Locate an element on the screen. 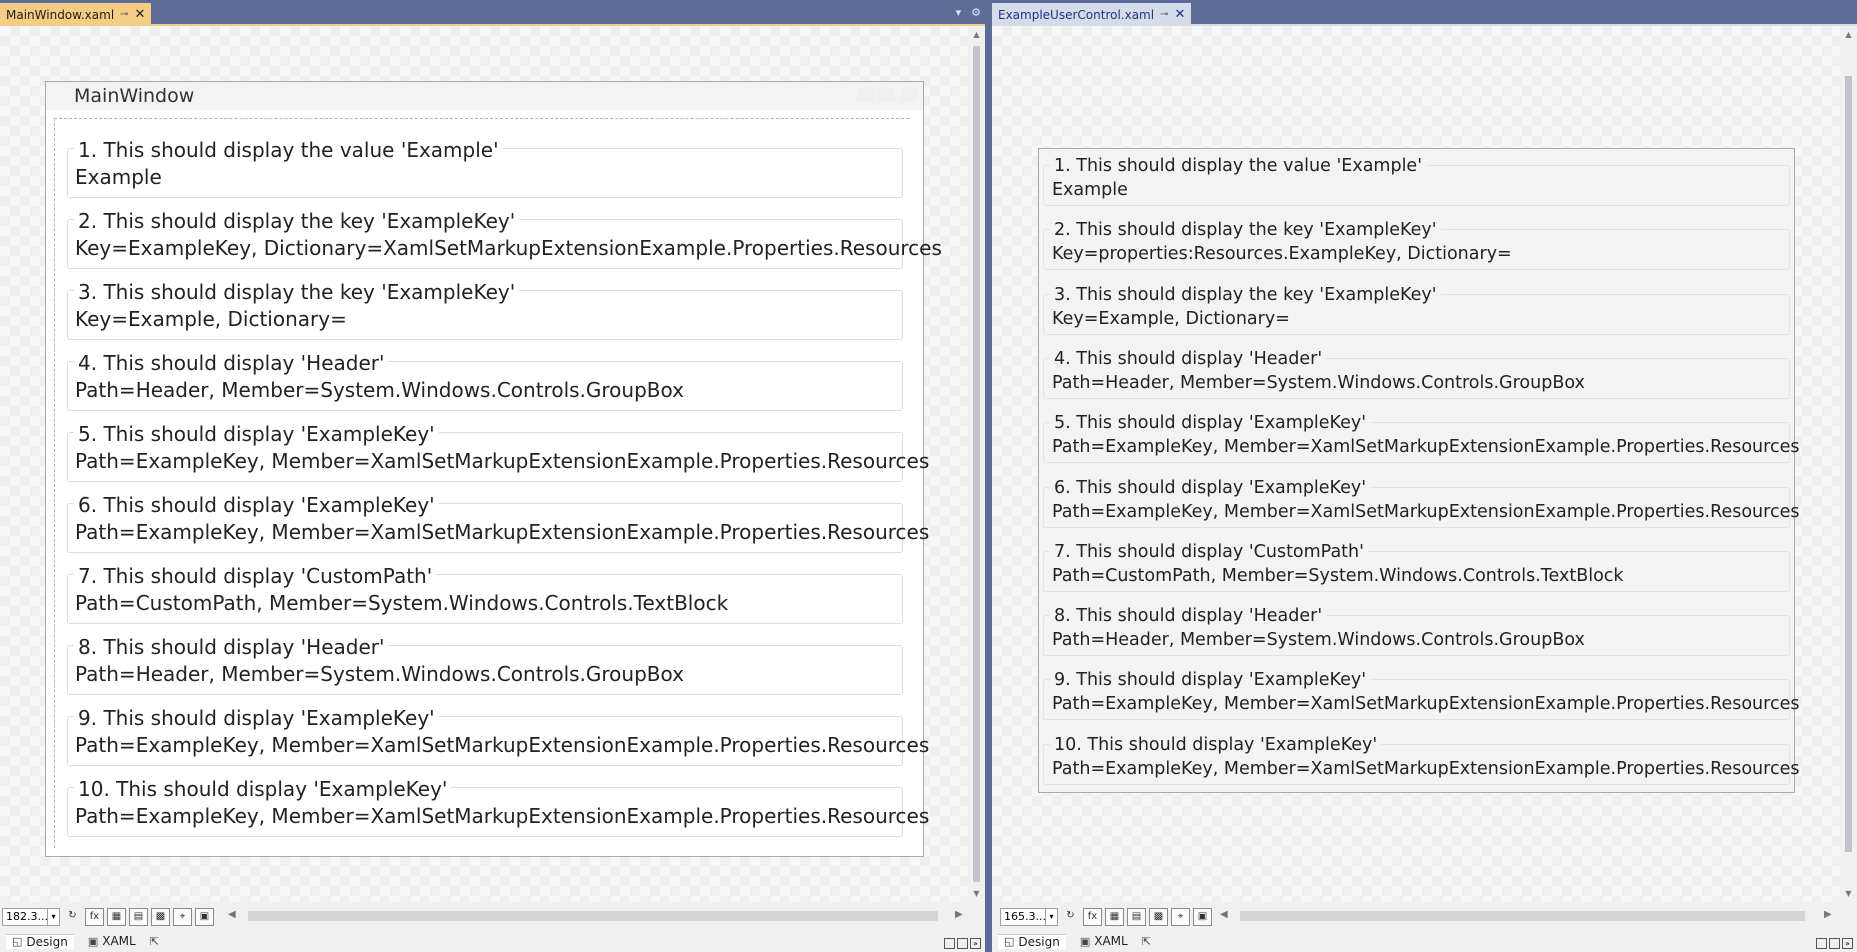 The width and height of the screenshot is (1857, 952). zoom-combobox: 182.3... ▾ is located at coordinates (31, 917).